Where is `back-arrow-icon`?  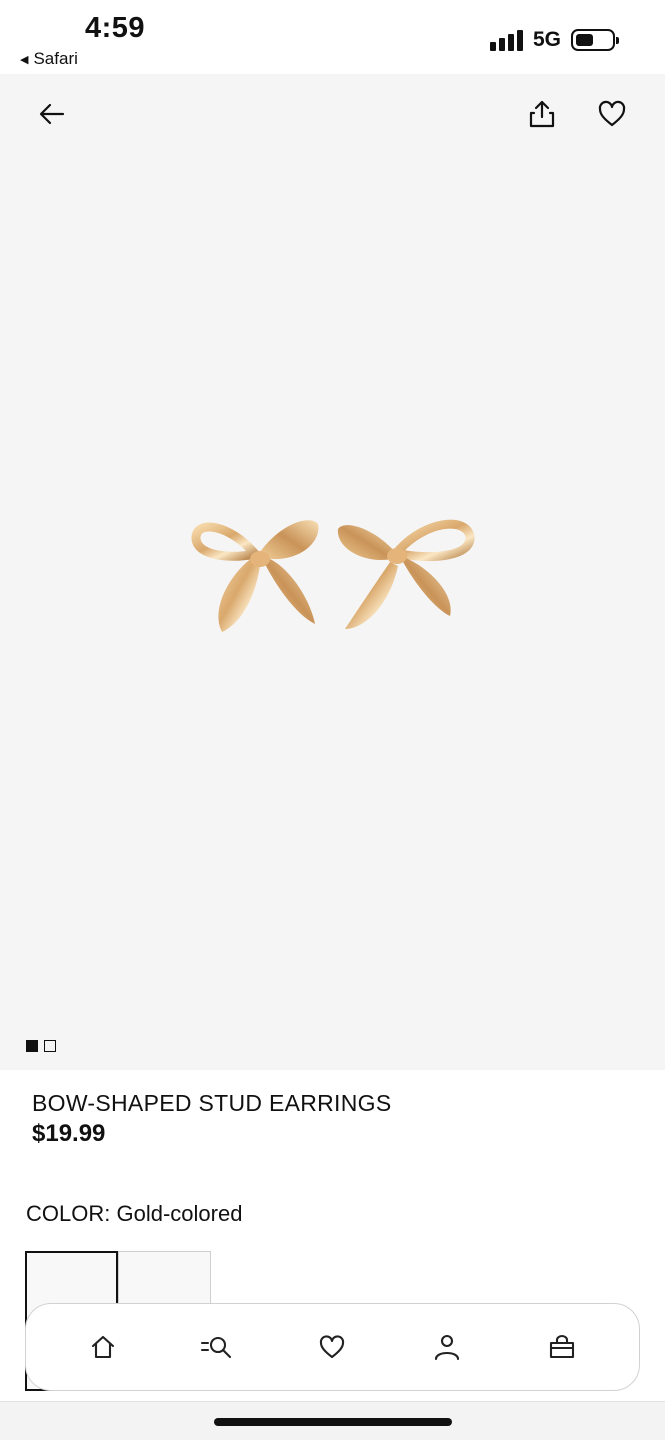 back-arrow-icon is located at coordinates (52, 114).